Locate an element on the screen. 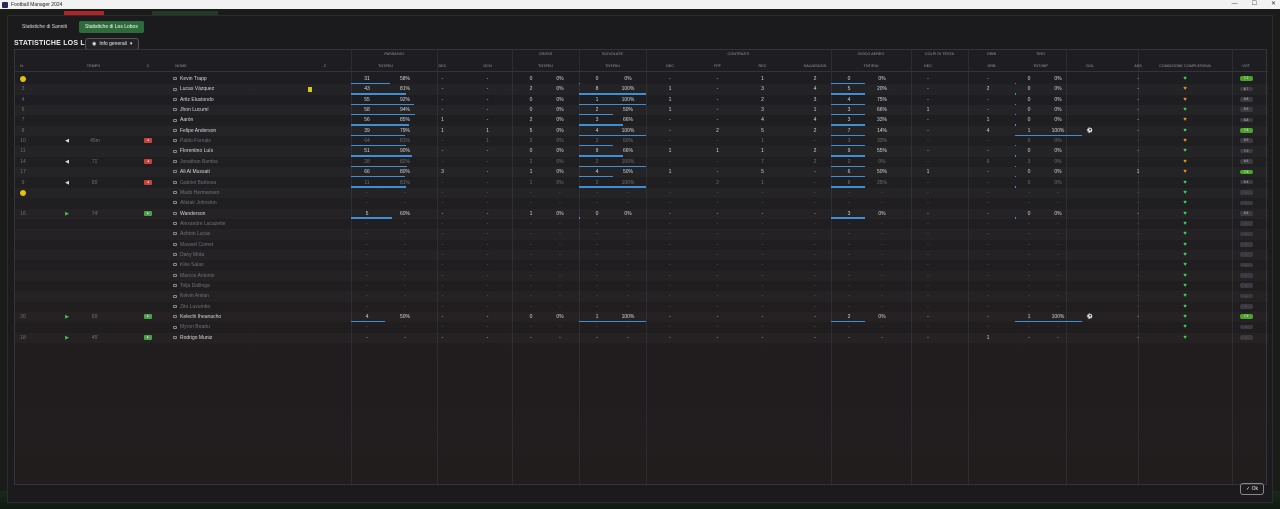 This screenshot has width=1280, height=509. player-name: Zito Luvumbo is located at coordinates (195, 307).